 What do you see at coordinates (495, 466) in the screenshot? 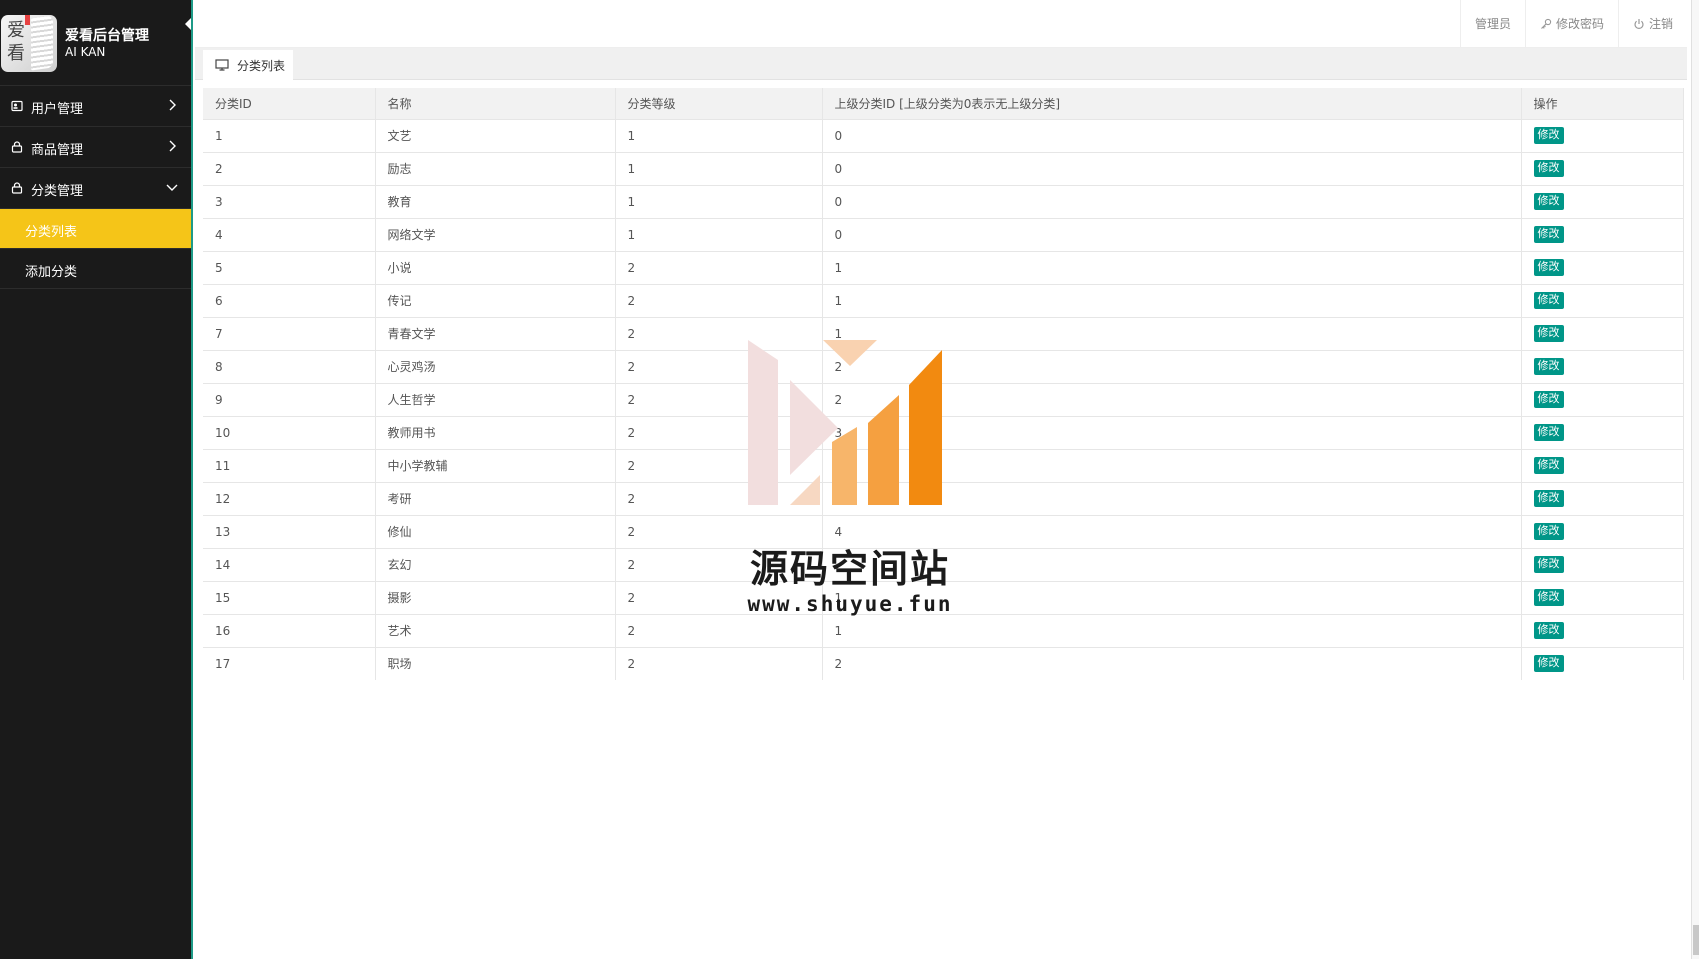
I see `cell-name: 中小学教辅` at bounding box center [495, 466].